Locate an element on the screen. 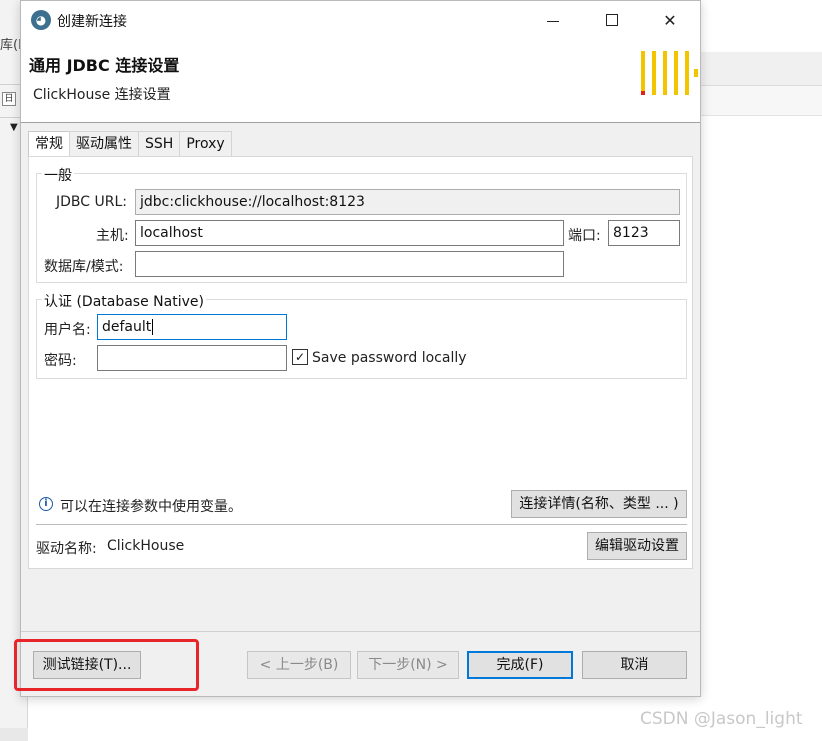 This screenshot has height=741, width=822. footer-divider is located at coordinates (360, 631).